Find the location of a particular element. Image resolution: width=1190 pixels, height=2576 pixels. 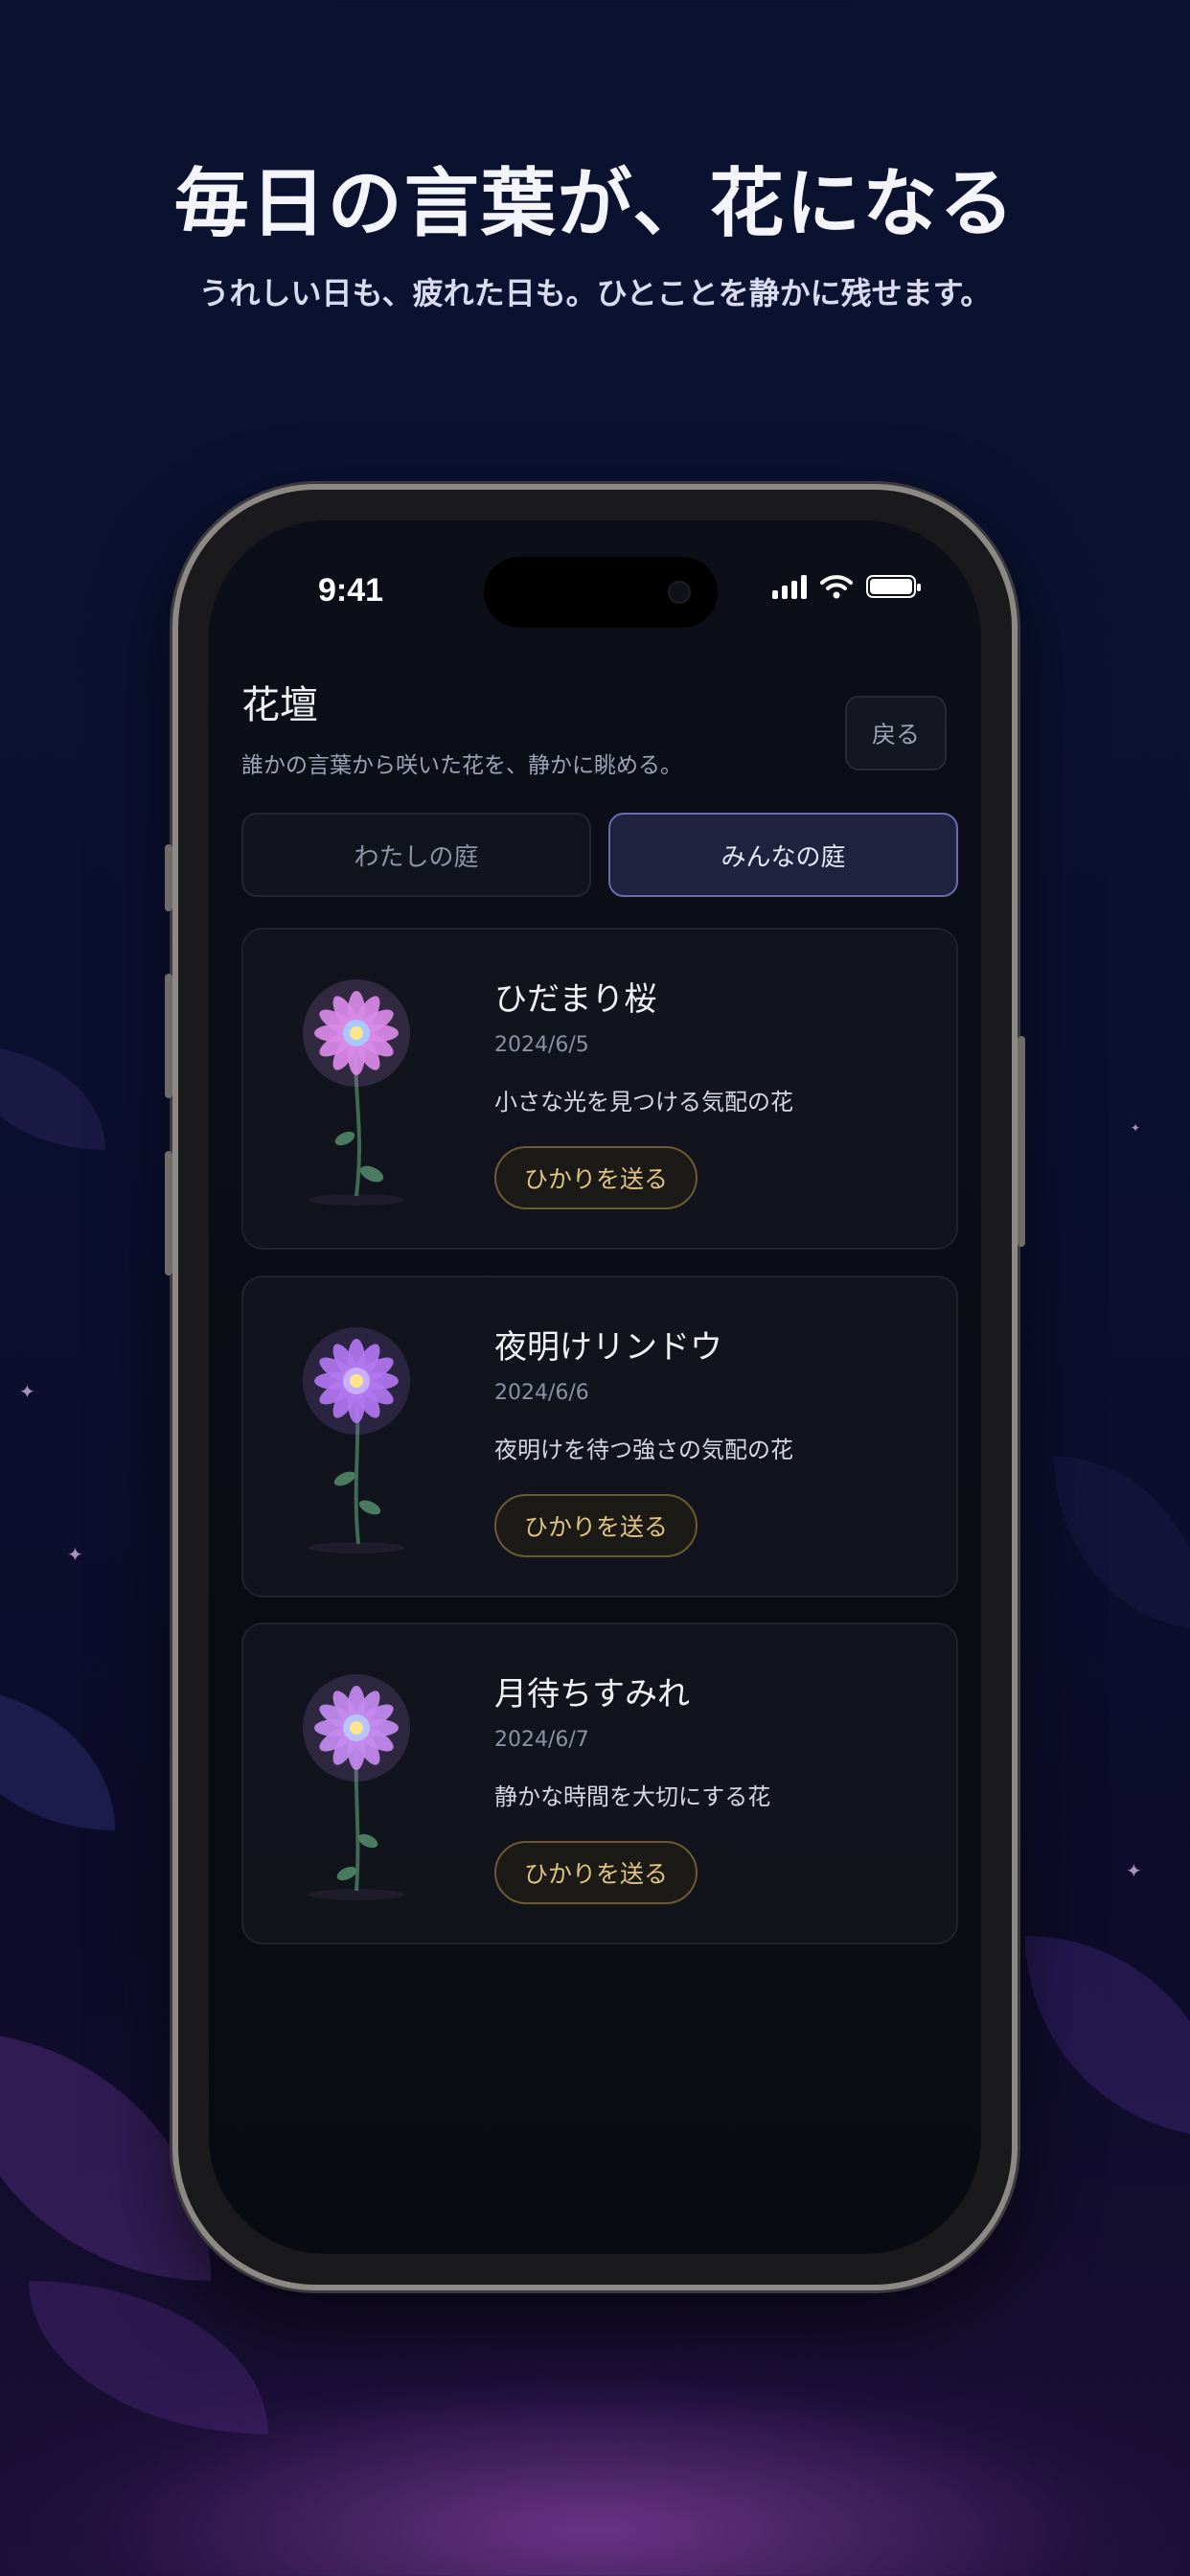

phone-volume-down is located at coordinates (168, 1213).